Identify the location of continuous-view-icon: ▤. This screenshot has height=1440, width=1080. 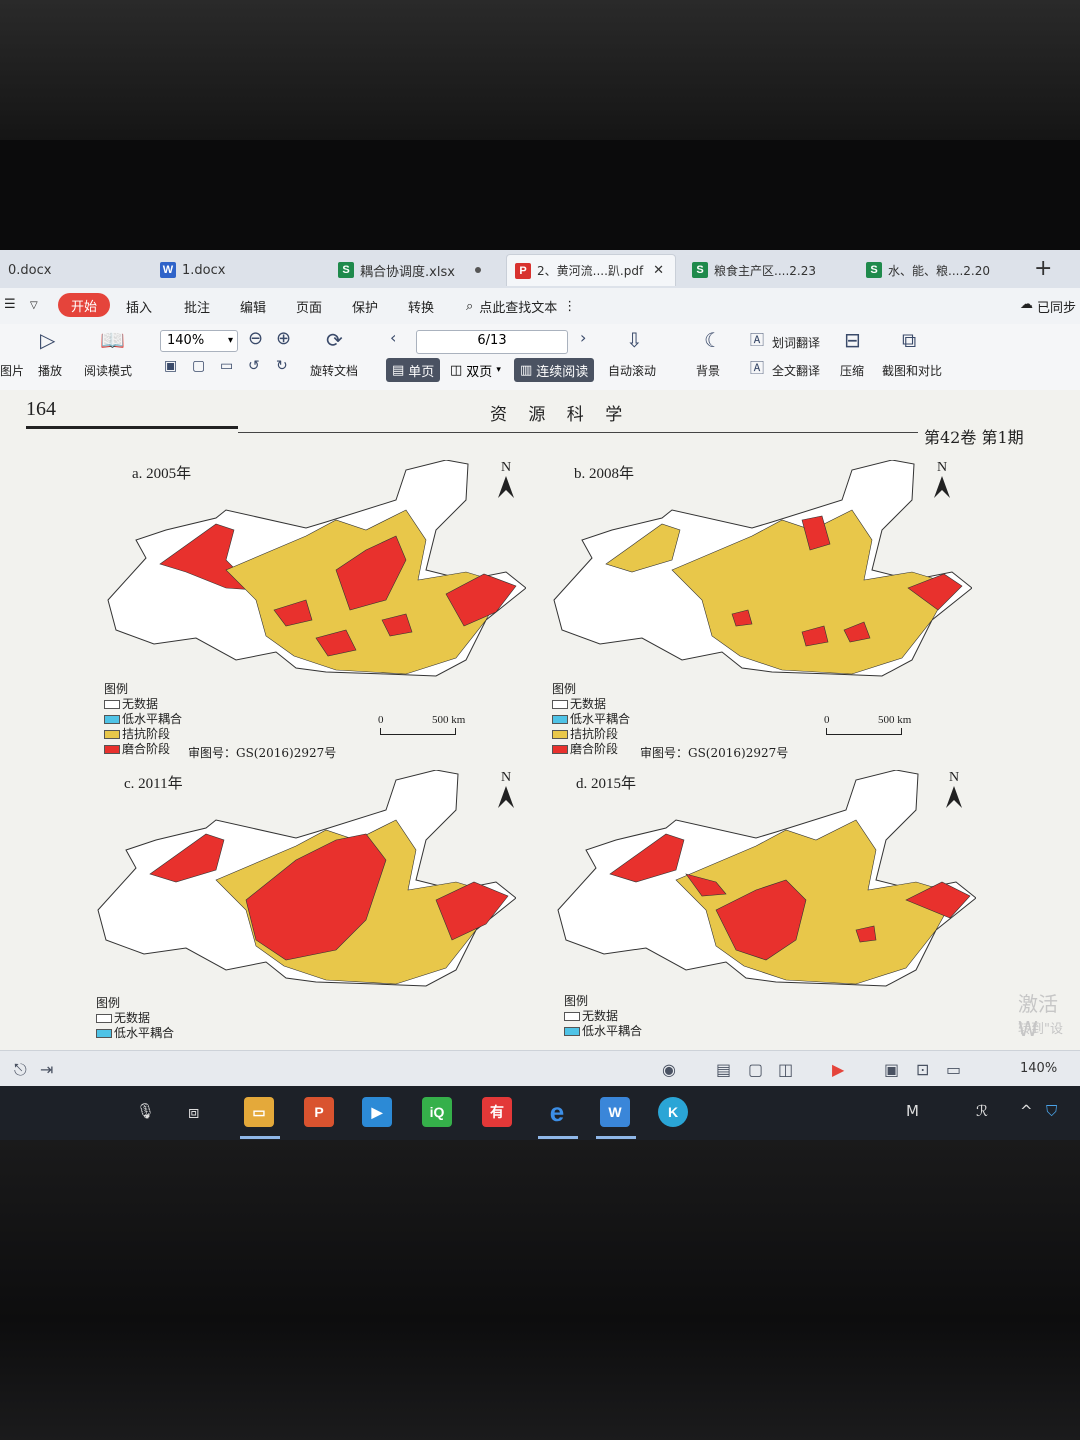
(723, 1069).